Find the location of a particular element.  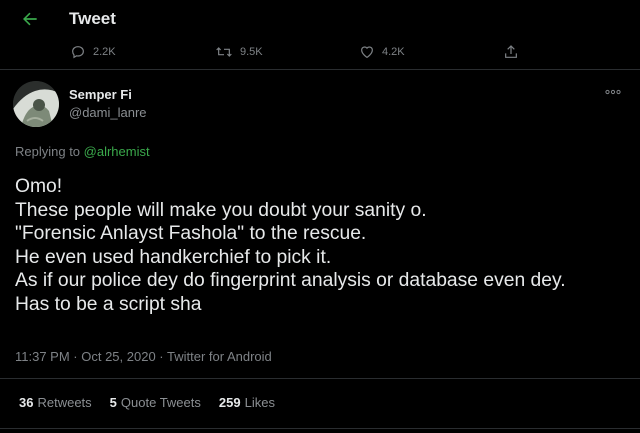

engagement-stats: 36 Retweets 5 Quote Tweets 259 Likes is located at coordinates (147, 402).